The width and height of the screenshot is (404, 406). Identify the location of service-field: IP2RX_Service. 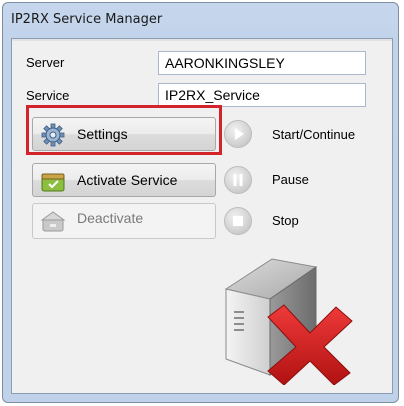
(262, 95).